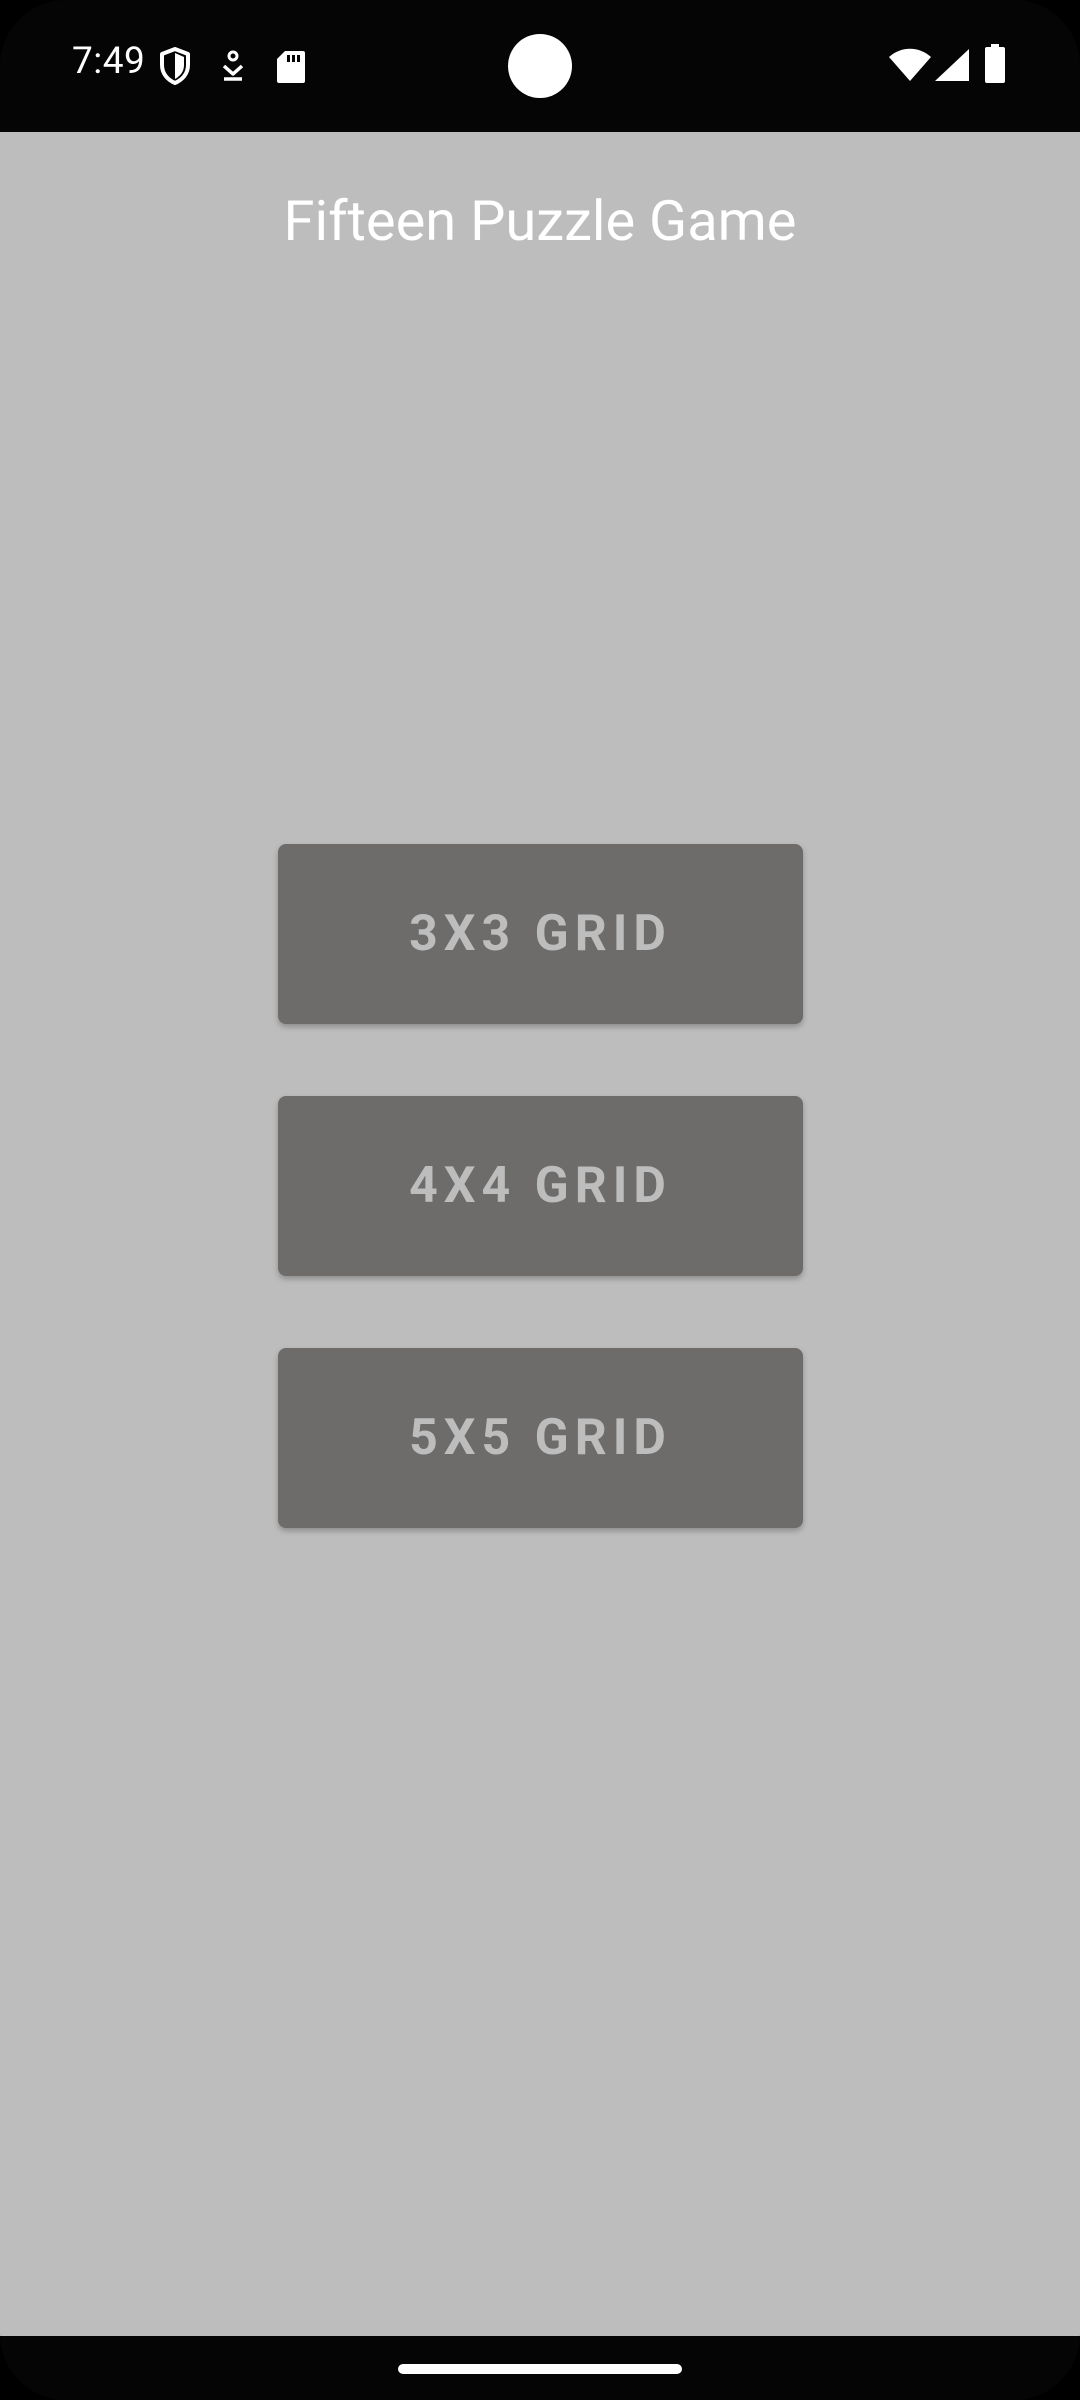 The image size is (1080, 2400). What do you see at coordinates (291, 69) in the screenshot?
I see `sd-card-icon` at bounding box center [291, 69].